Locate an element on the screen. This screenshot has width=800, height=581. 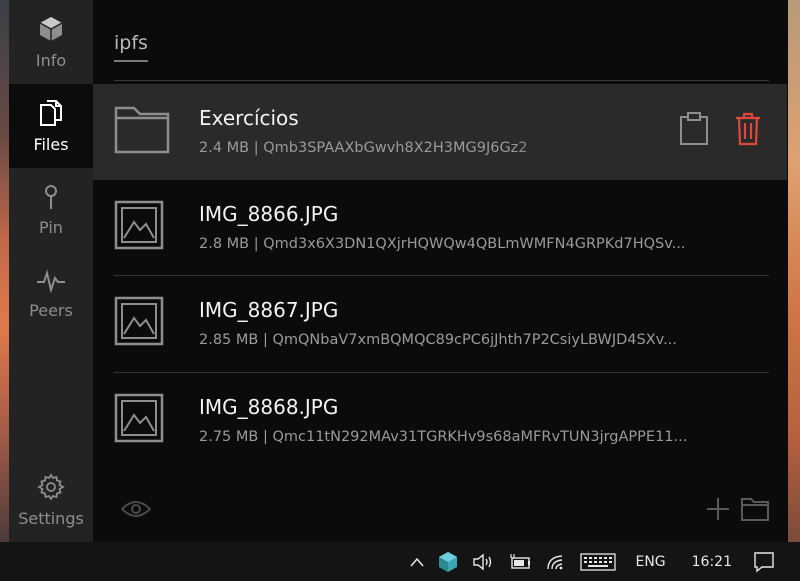
sidebar-item-info: Info is located at coordinates (51, 42).